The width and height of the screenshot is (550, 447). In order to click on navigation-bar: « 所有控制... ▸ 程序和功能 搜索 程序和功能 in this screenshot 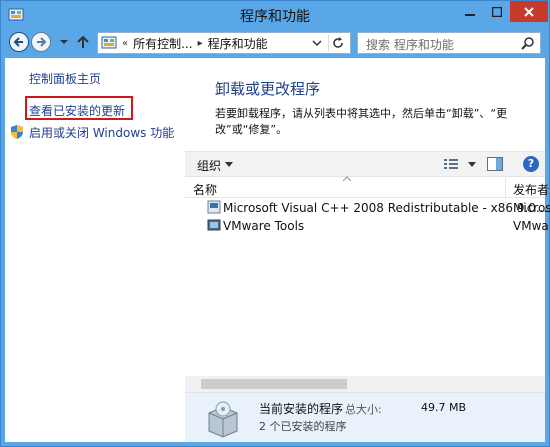, I will do `click(275, 43)`.